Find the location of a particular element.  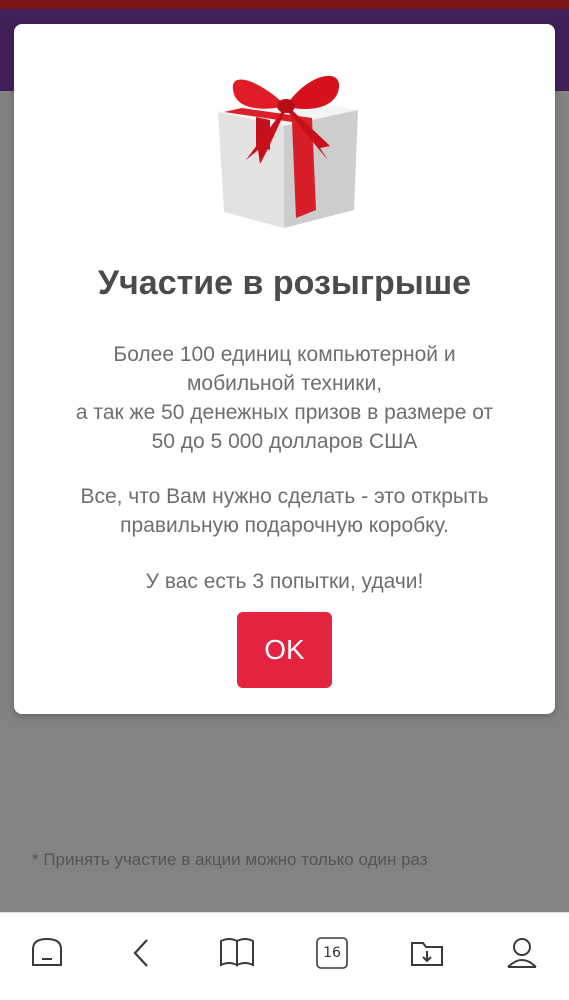

bookmarks-button is located at coordinates (237, 953).